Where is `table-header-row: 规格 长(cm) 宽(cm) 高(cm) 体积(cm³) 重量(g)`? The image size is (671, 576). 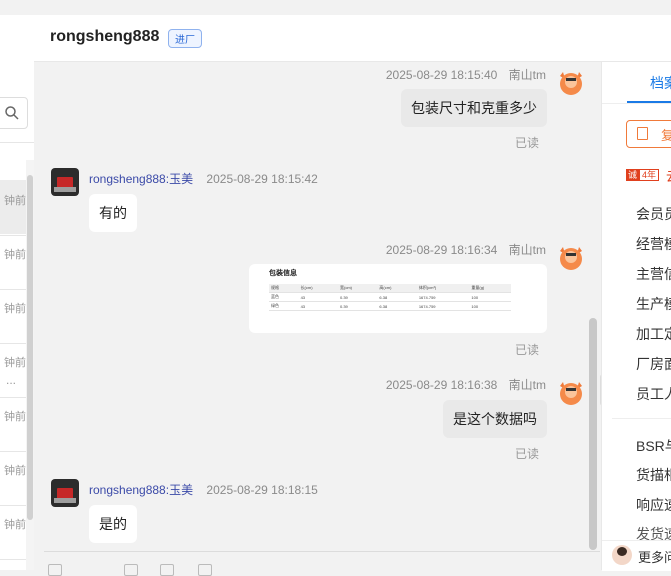 table-header-row: 规格 长(cm) 宽(cm) 高(cm) 体积(cm³) 重量(g) is located at coordinates (390, 288).